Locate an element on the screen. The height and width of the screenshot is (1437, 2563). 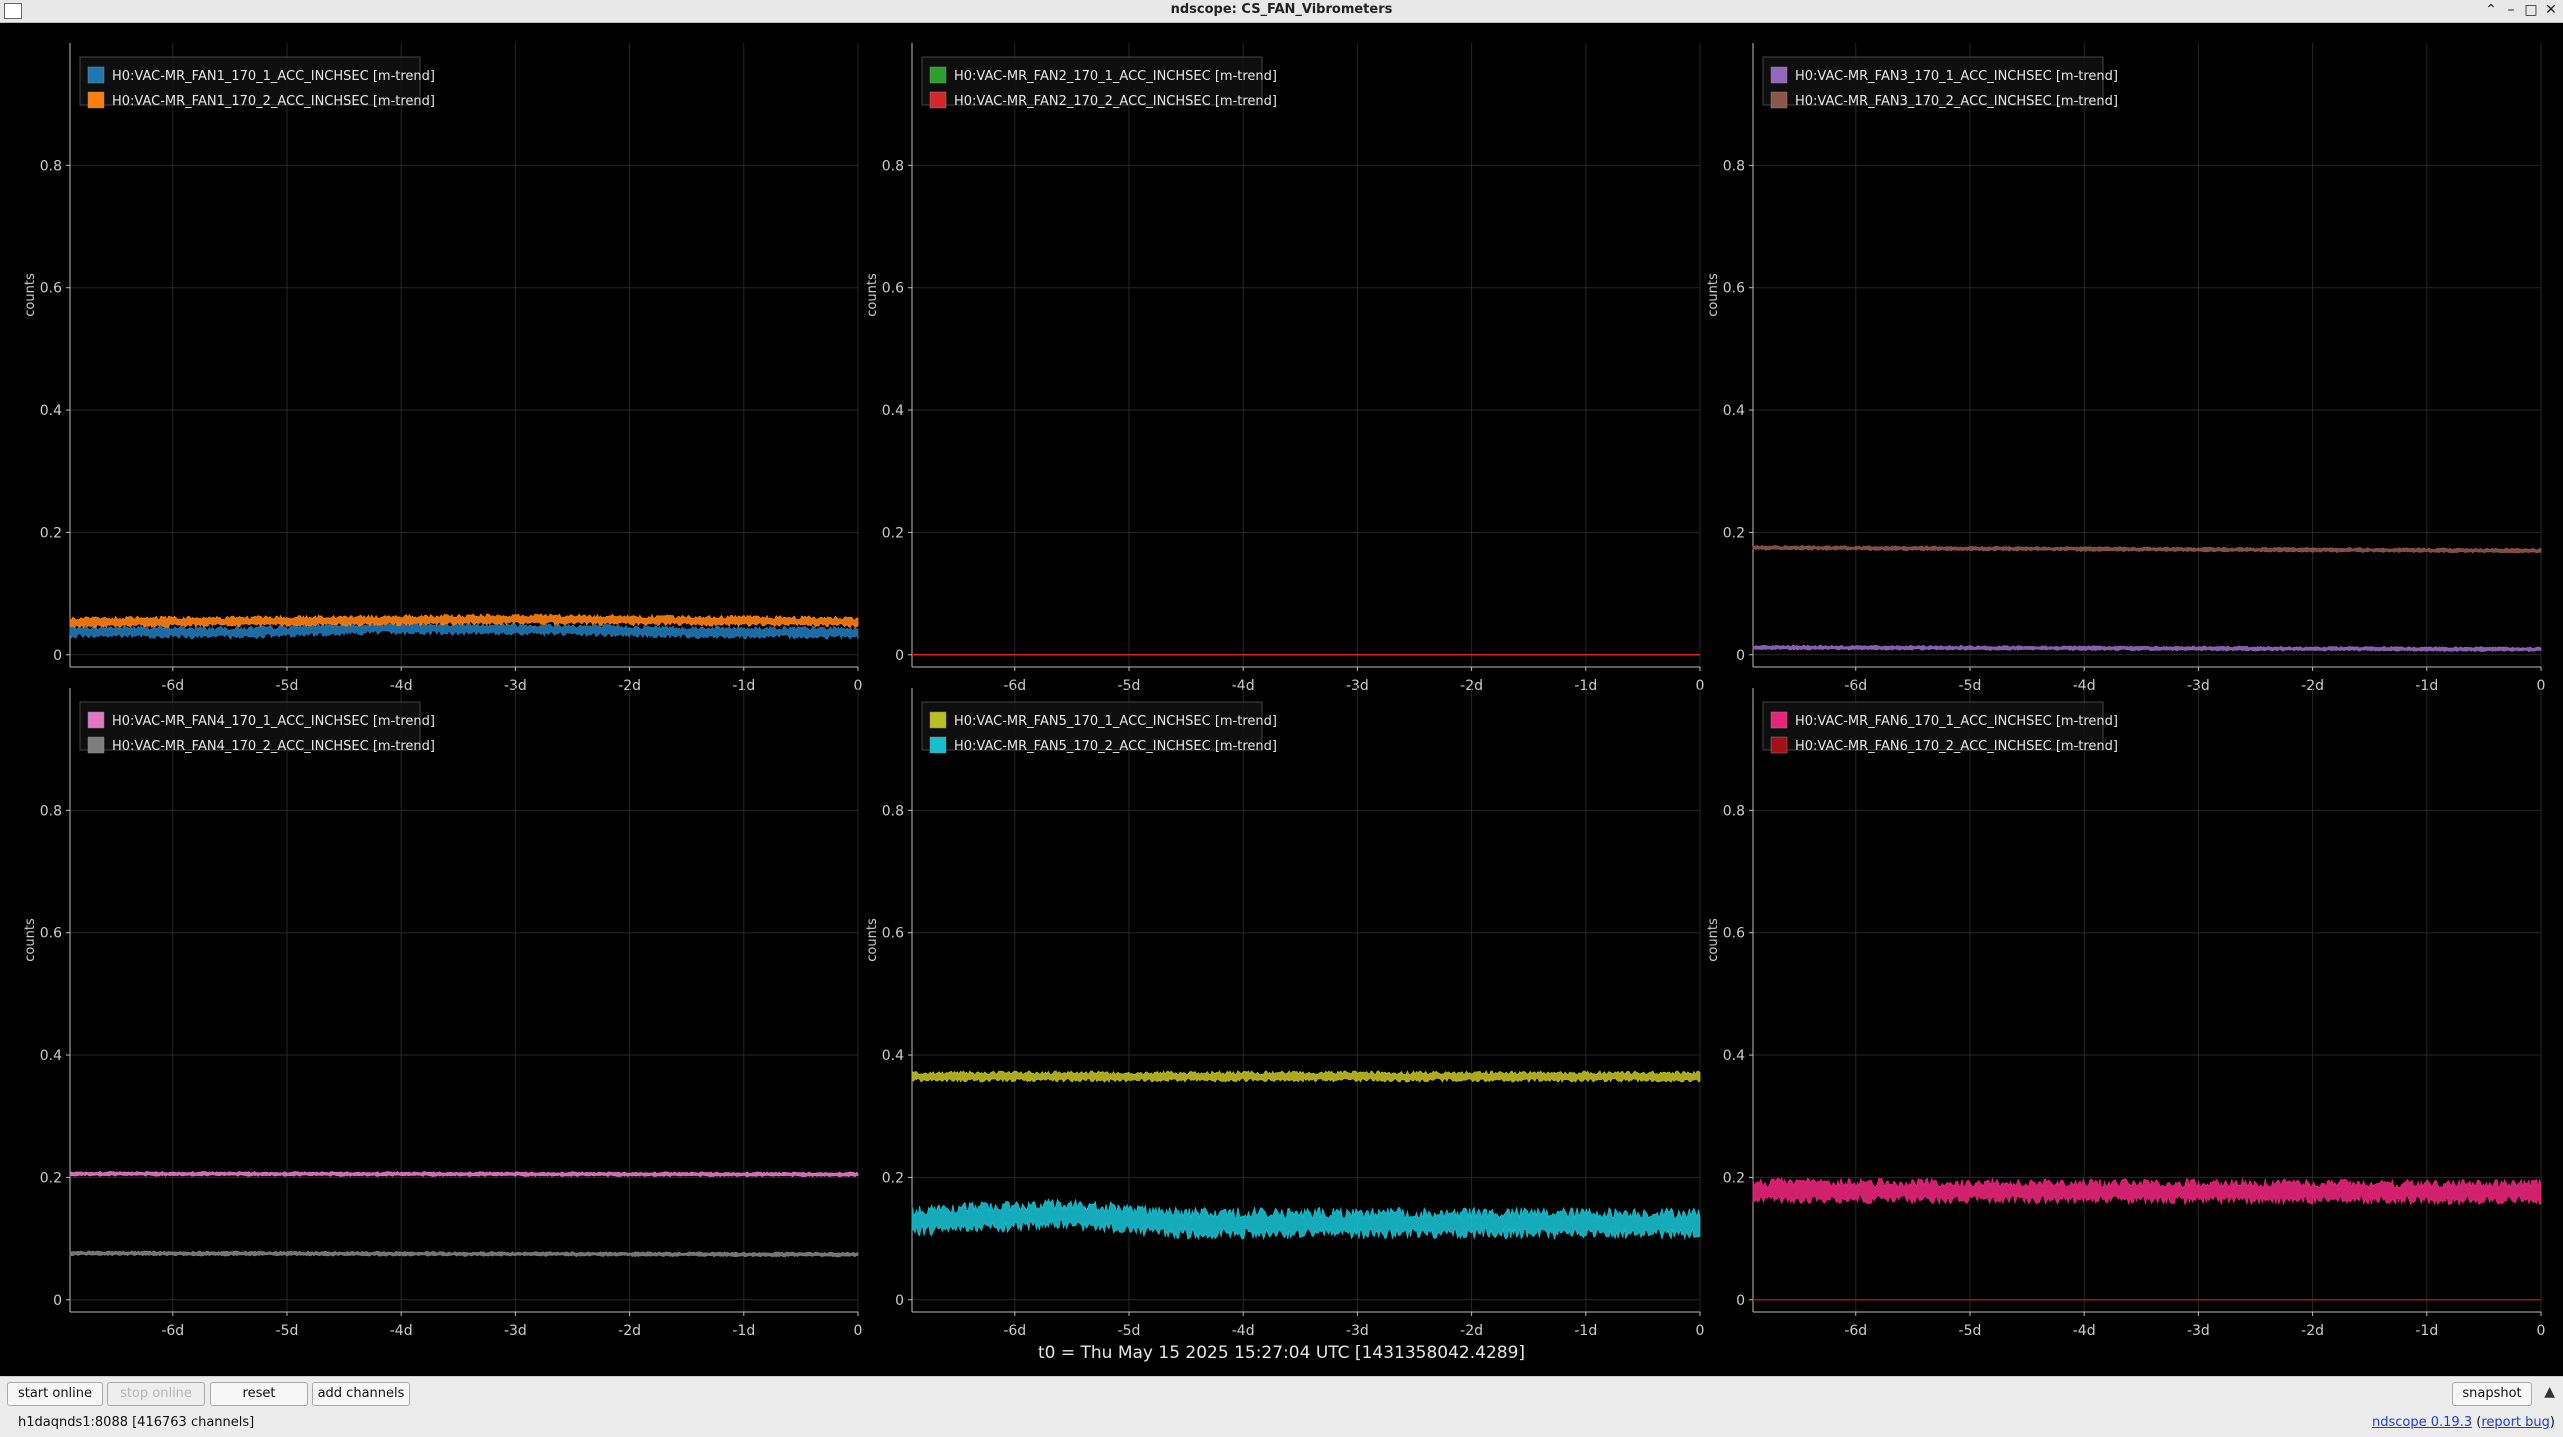
window-up-icon: ⌃ is located at coordinates (2491, 10).